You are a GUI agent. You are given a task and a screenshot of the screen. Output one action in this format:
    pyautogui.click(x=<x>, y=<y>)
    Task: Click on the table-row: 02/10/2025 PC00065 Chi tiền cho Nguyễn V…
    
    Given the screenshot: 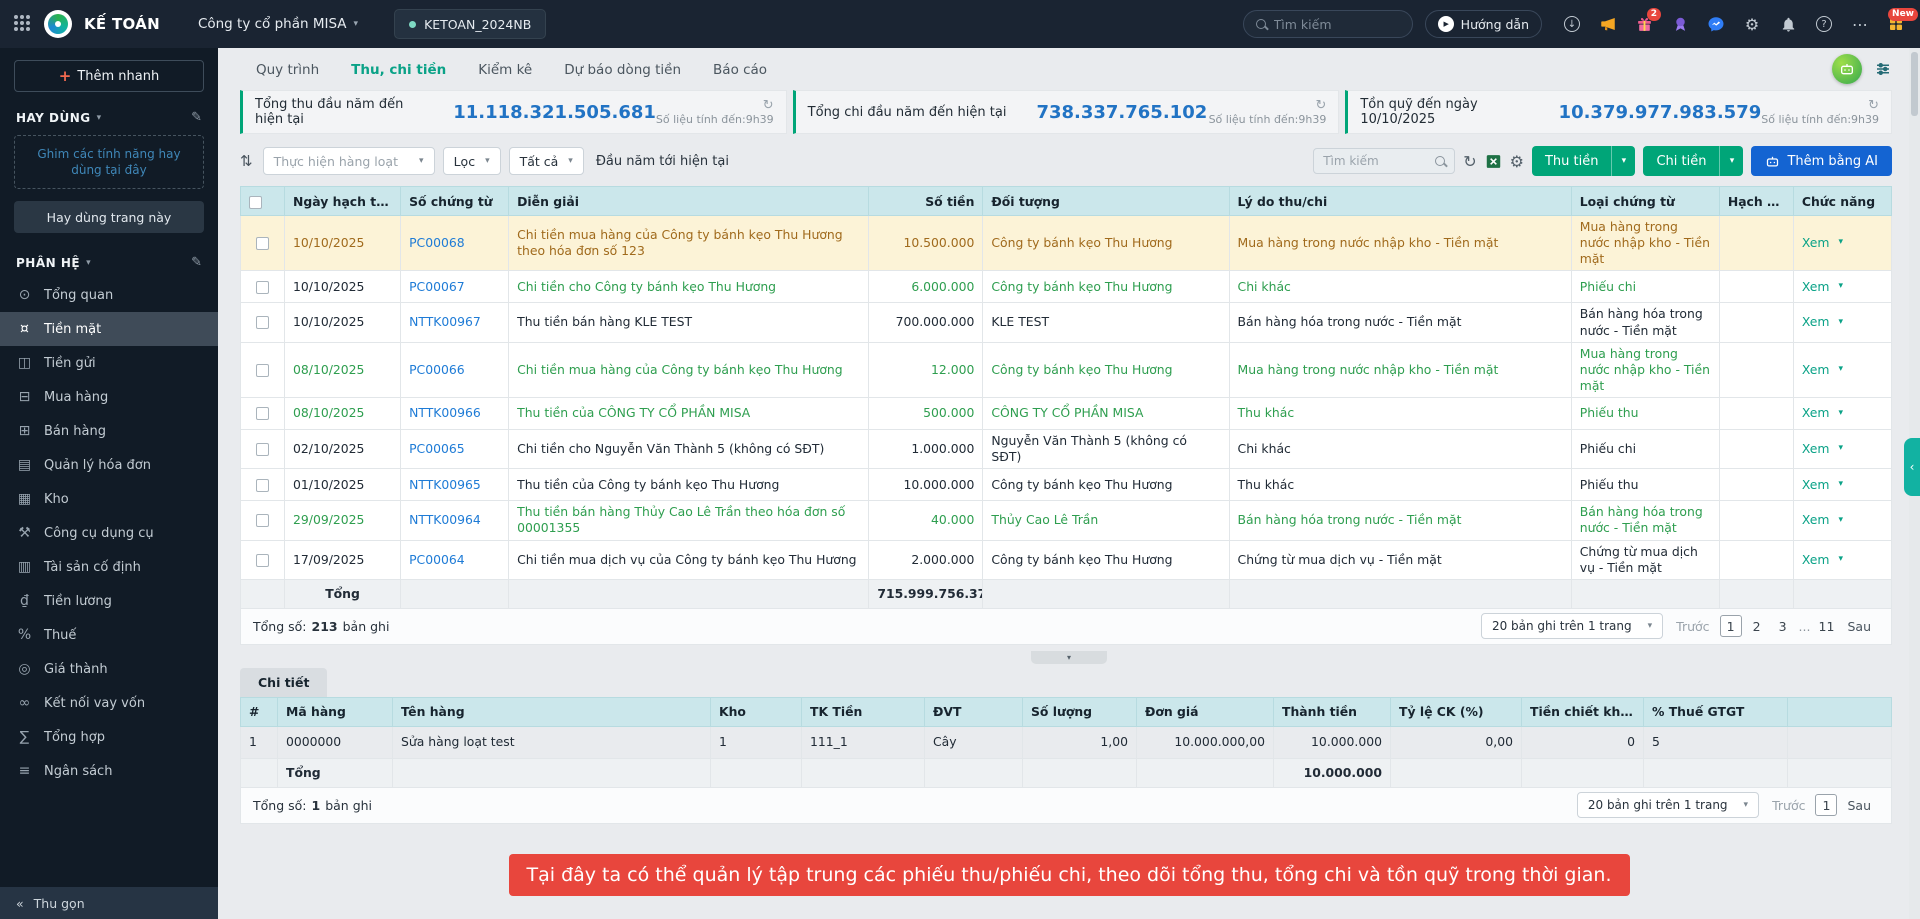 What is the action you would take?
    pyautogui.click(x=1066, y=449)
    